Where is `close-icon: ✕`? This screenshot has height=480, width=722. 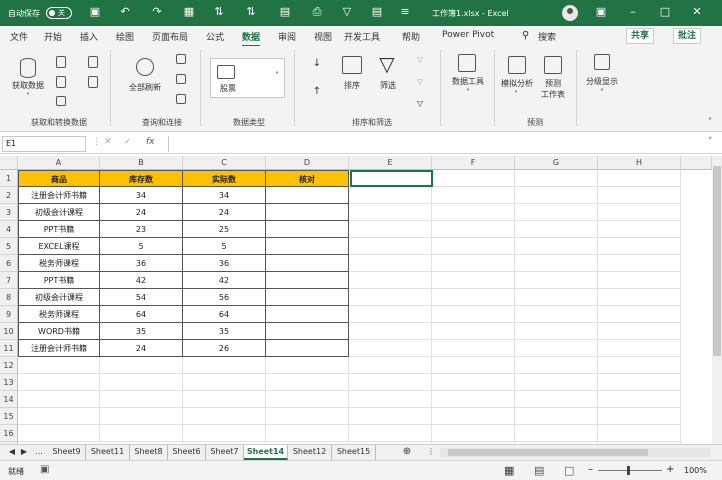 close-icon: ✕ is located at coordinates (697, 12).